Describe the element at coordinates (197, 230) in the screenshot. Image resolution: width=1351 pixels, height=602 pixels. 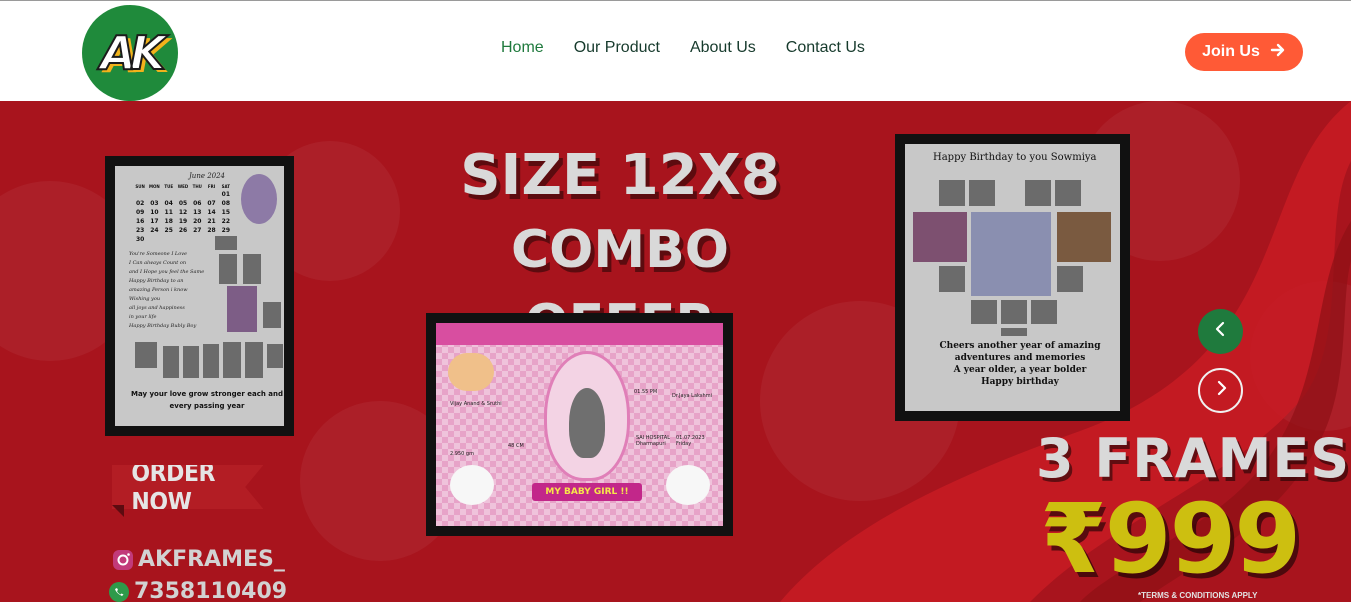
I see `calendar-date: 27` at that location.